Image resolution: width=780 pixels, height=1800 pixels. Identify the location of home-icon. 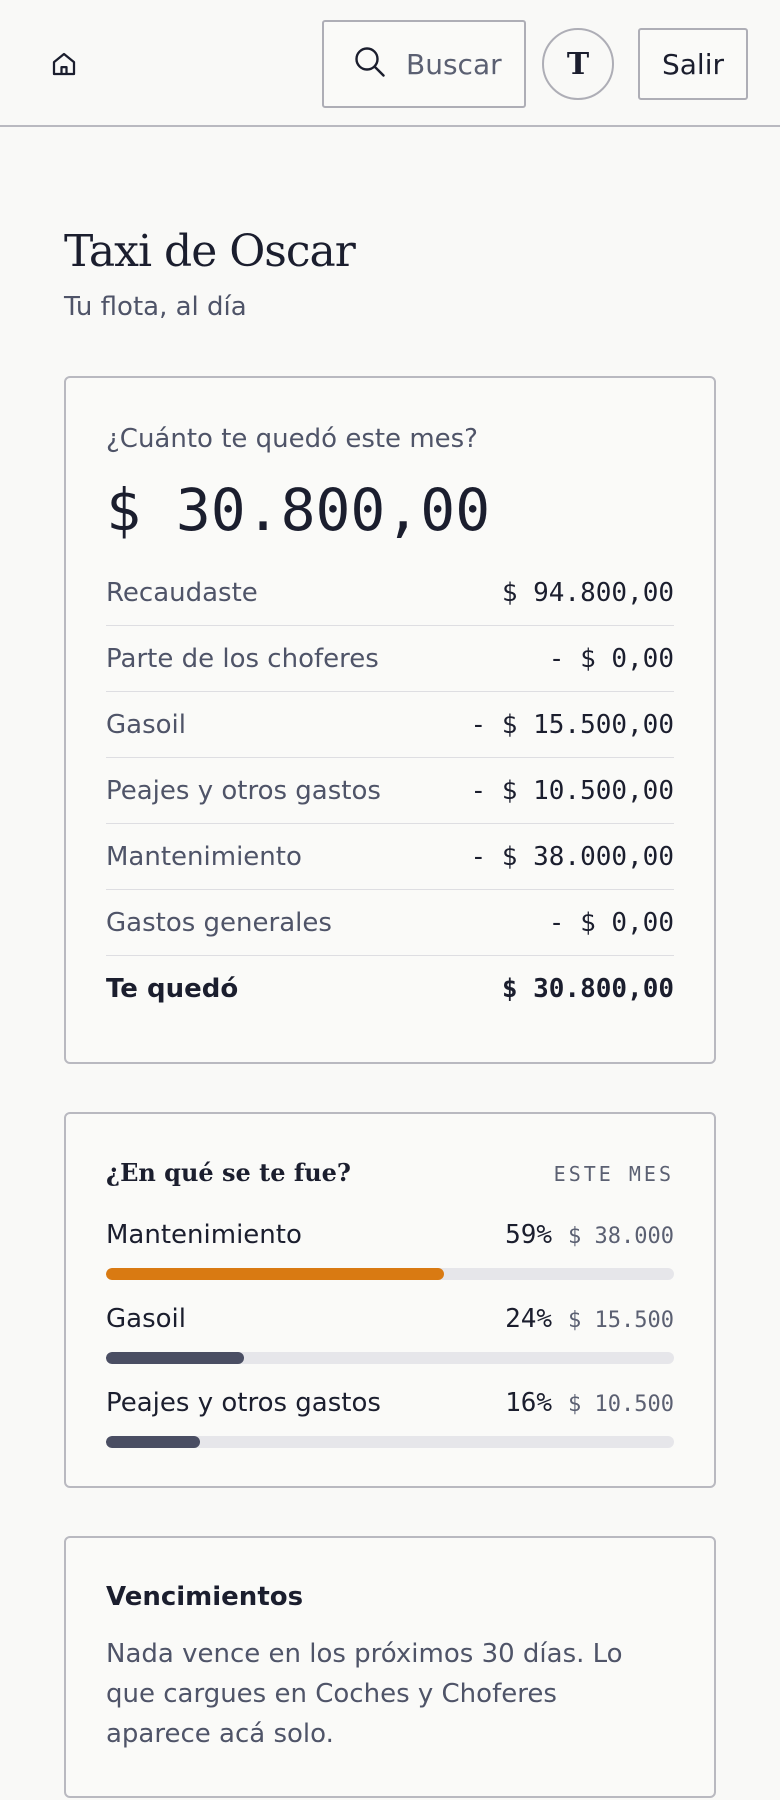
(64, 66).